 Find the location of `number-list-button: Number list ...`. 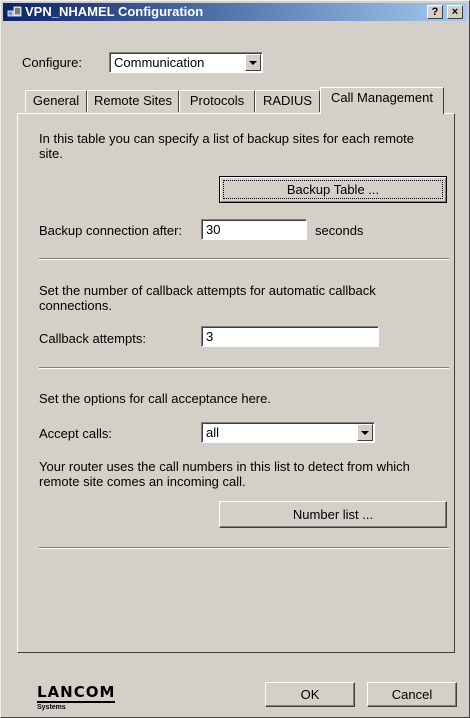

number-list-button: Number list ... is located at coordinates (333, 514).